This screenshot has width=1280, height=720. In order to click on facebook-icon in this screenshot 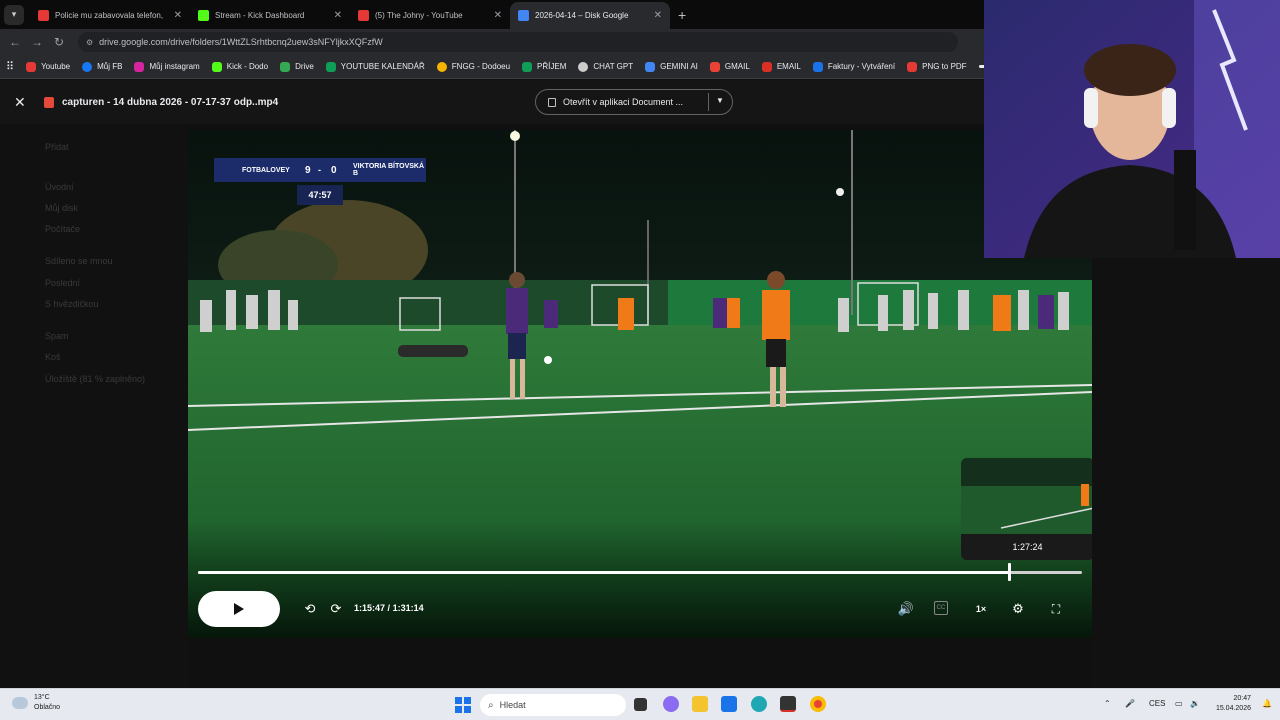, I will do `click(87, 66)`.